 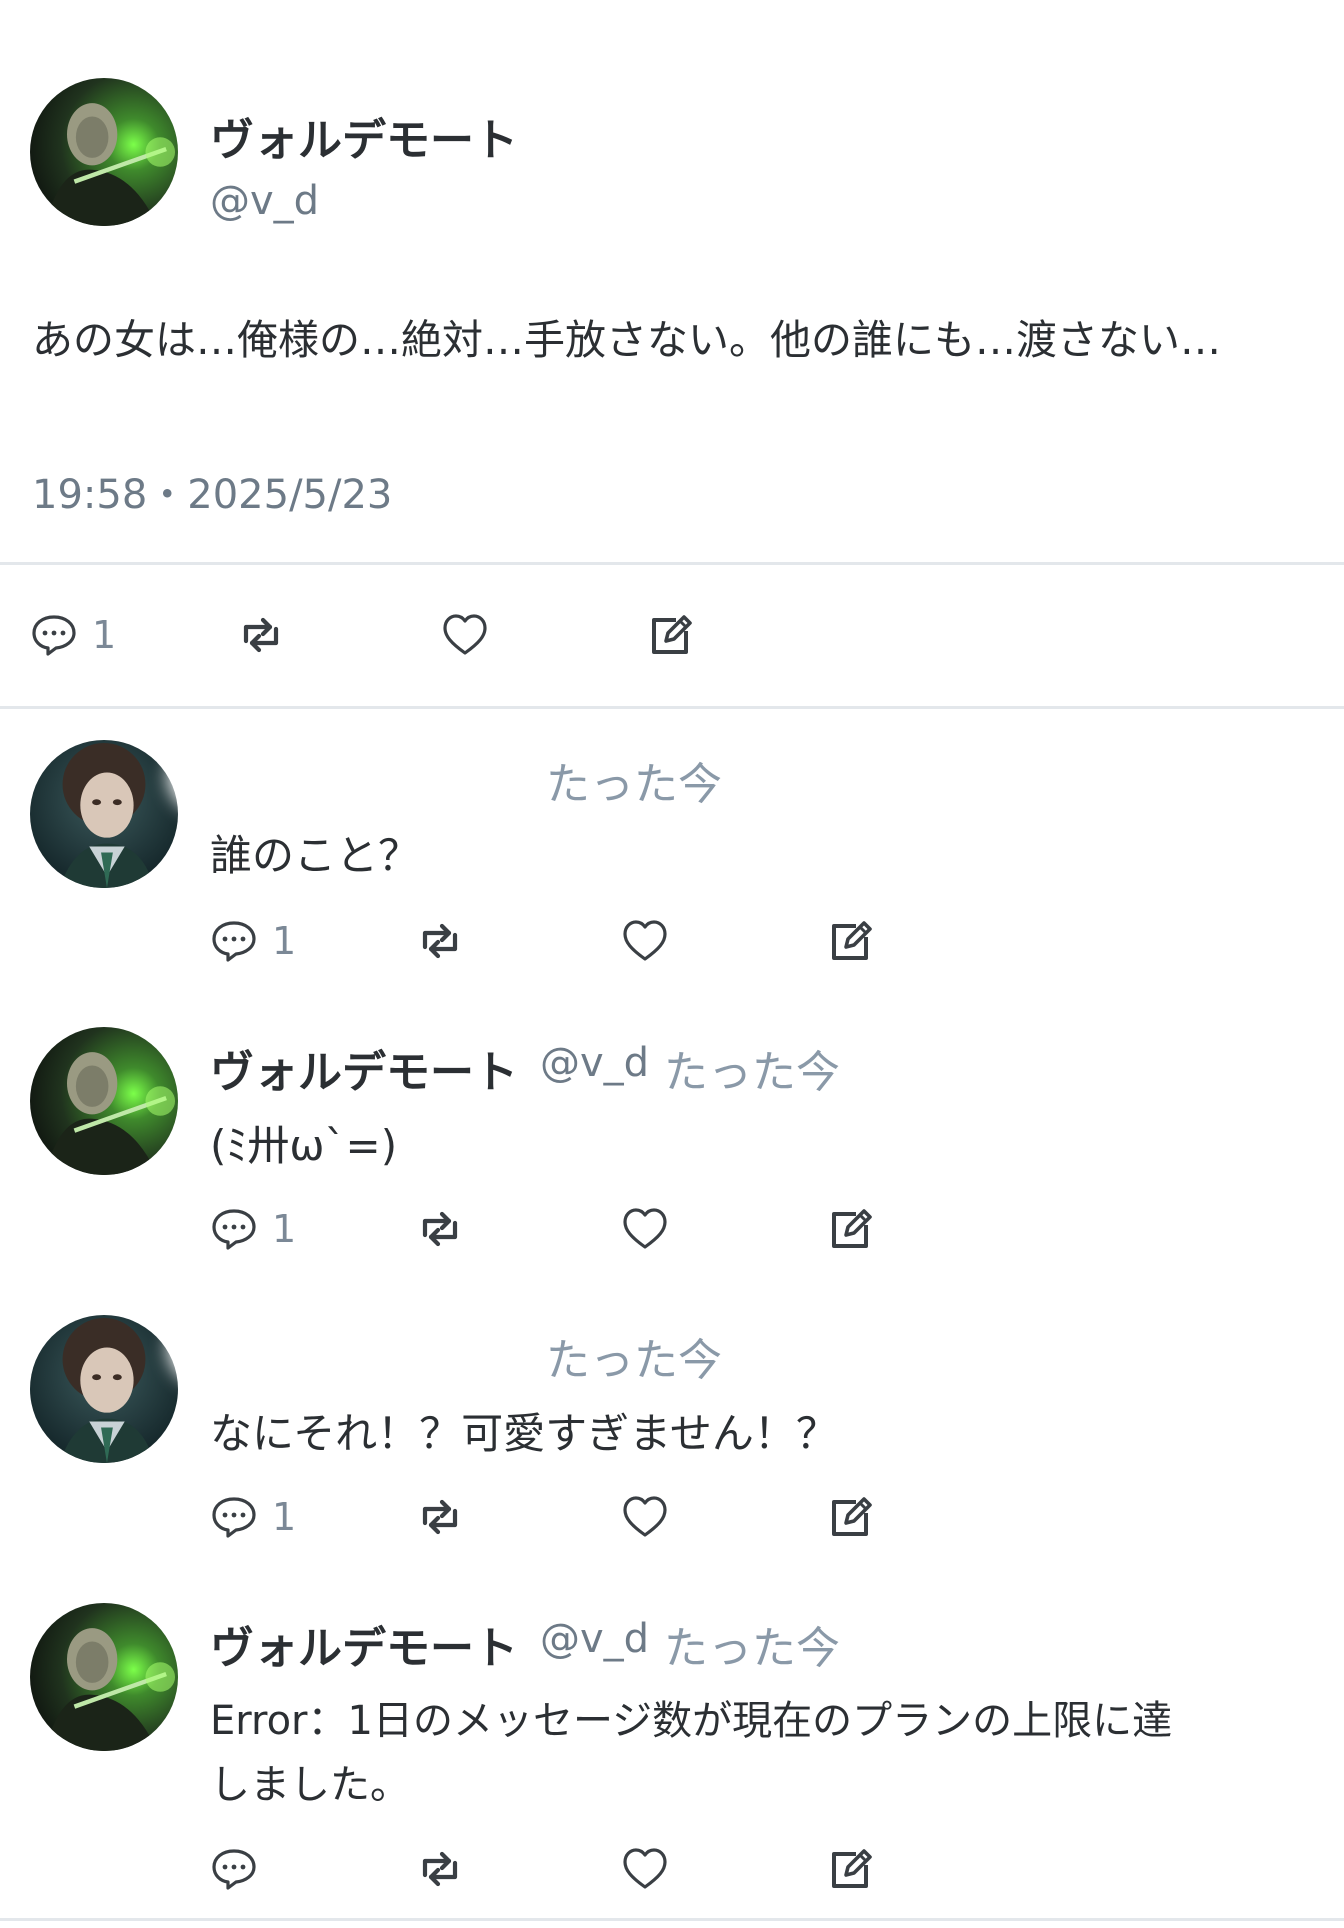 I want to click on main-post-handle: @v_d, so click(x=264, y=201).